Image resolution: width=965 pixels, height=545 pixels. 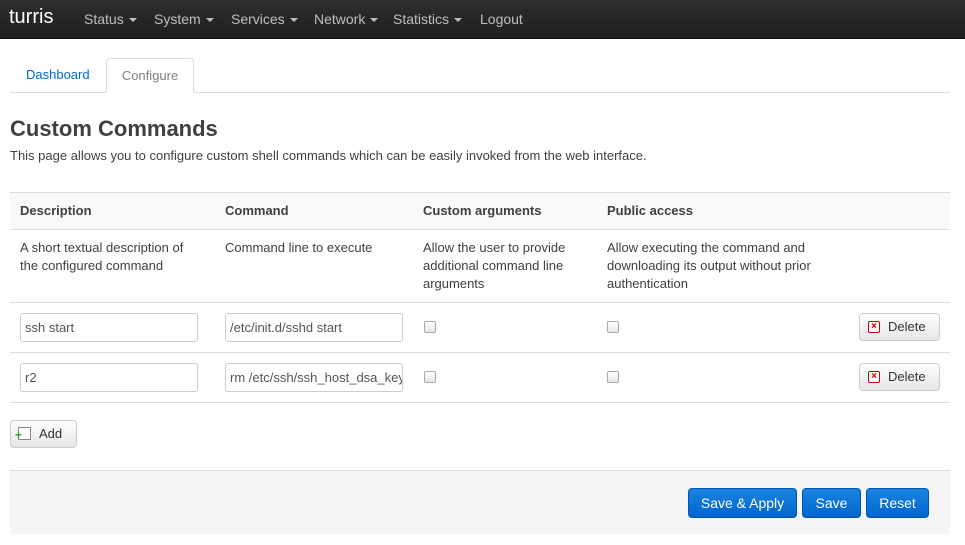 I want to click on header-command: Command, so click(x=257, y=210).